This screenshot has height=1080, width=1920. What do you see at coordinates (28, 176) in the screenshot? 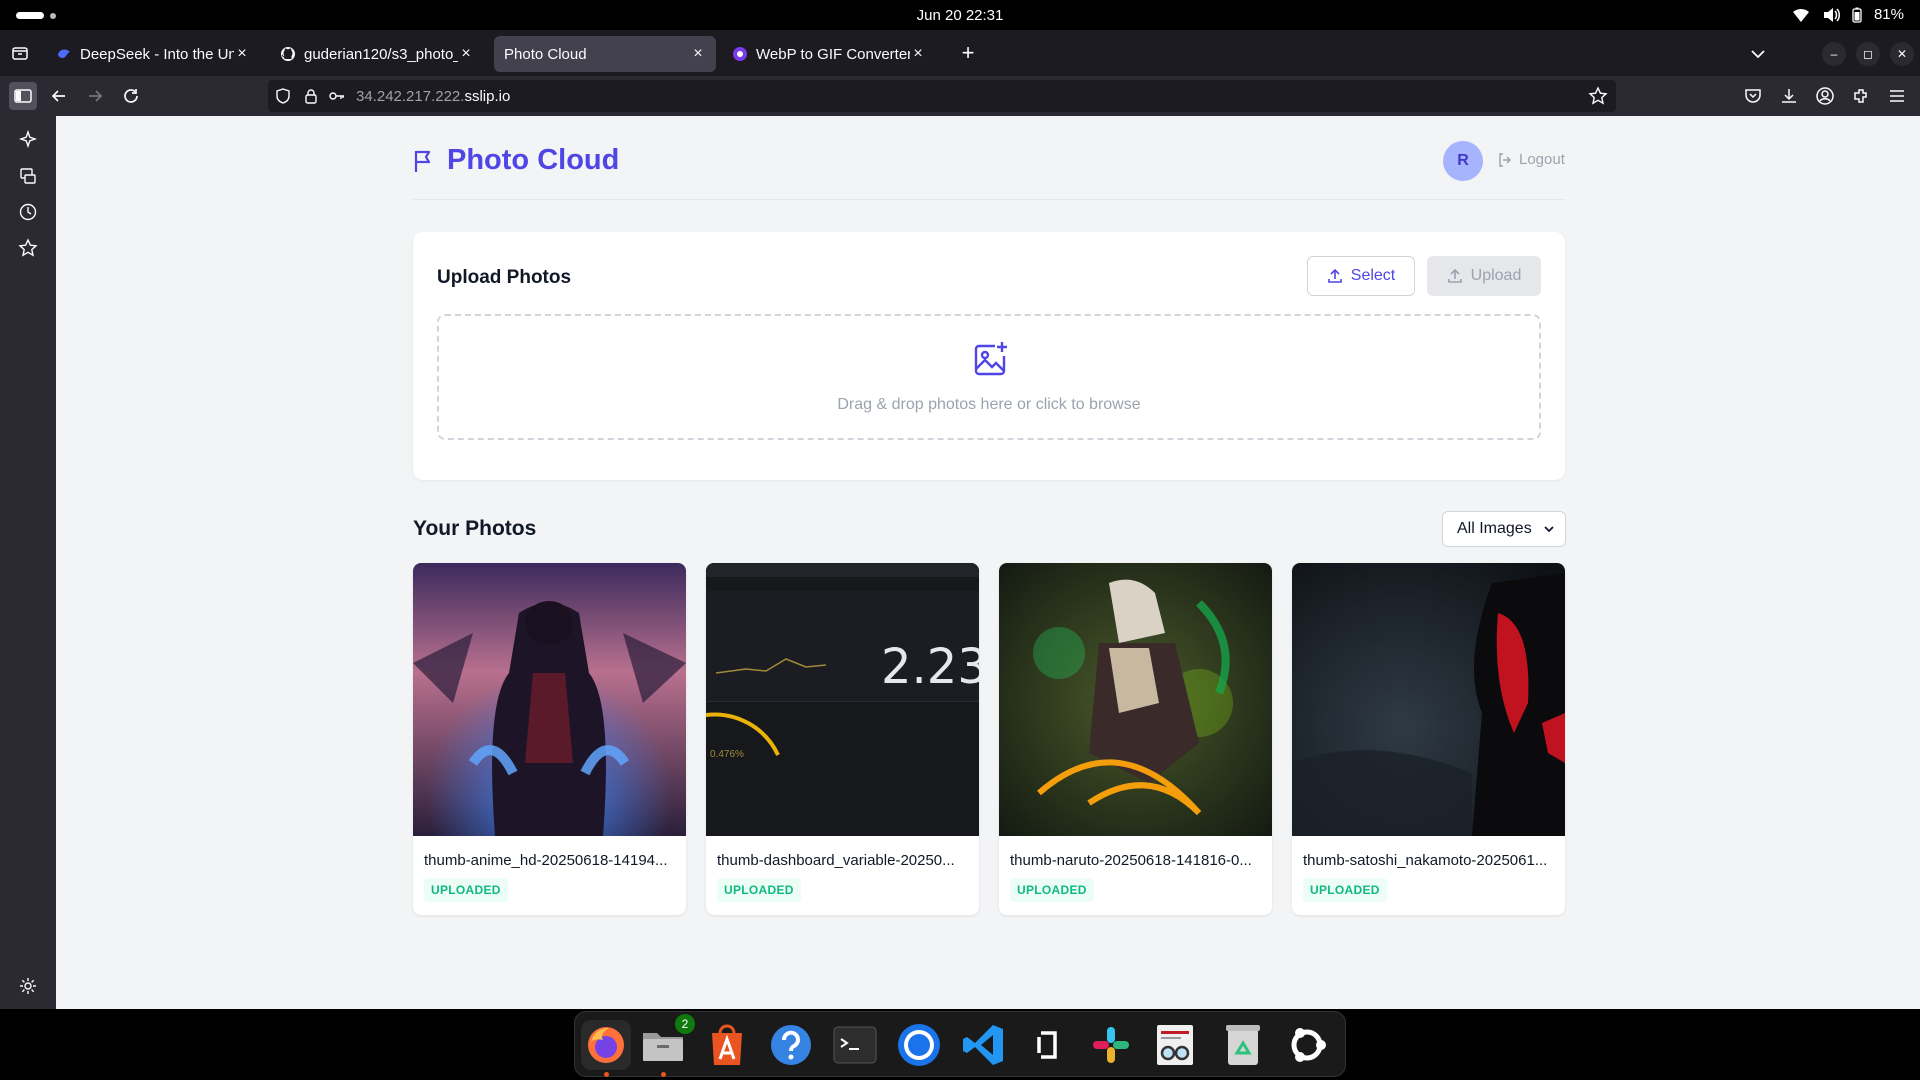
I see `synced-tabs-icon` at bounding box center [28, 176].